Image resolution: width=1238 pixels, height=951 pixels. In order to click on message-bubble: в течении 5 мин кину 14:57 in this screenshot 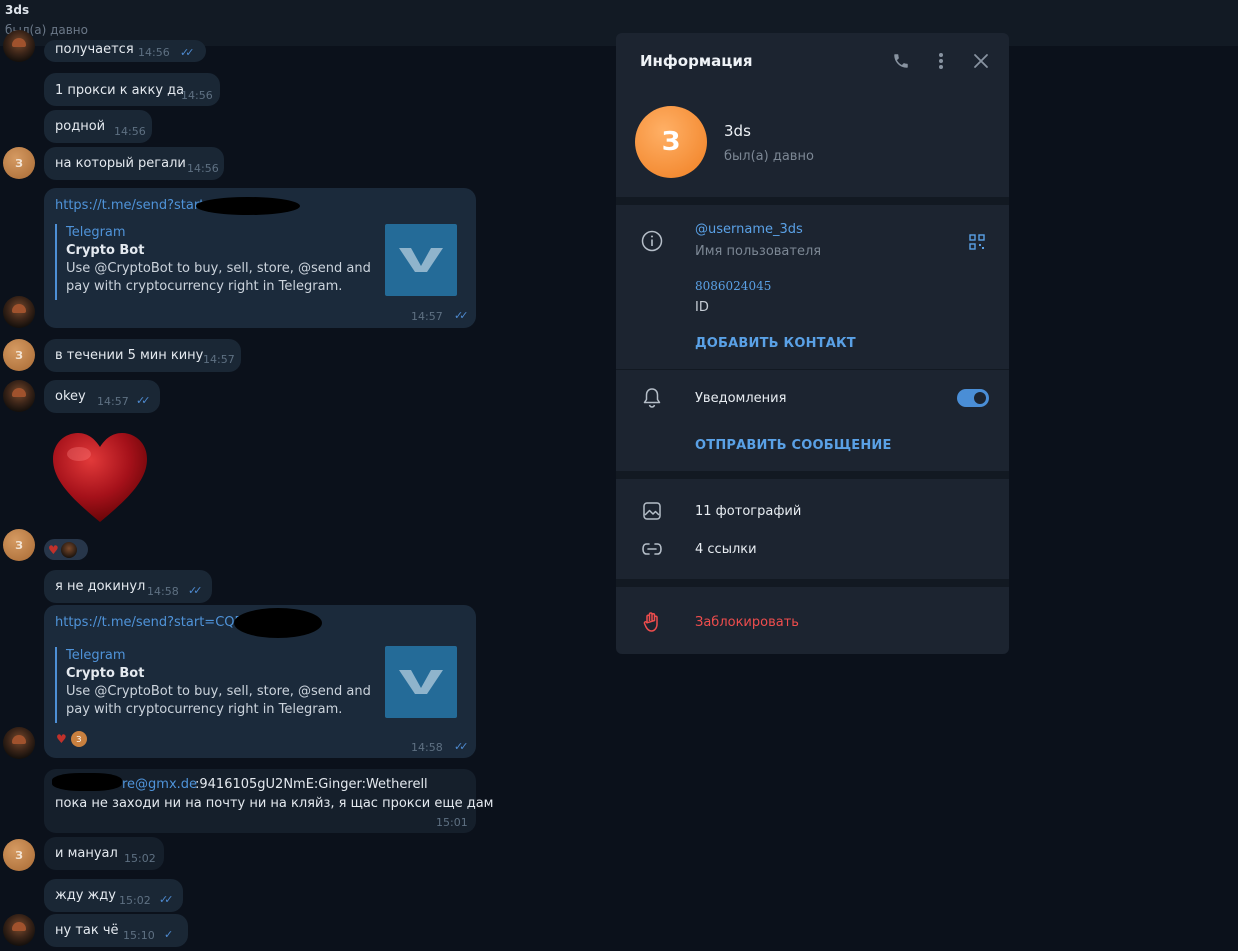, I will do `click(142, 355)`.